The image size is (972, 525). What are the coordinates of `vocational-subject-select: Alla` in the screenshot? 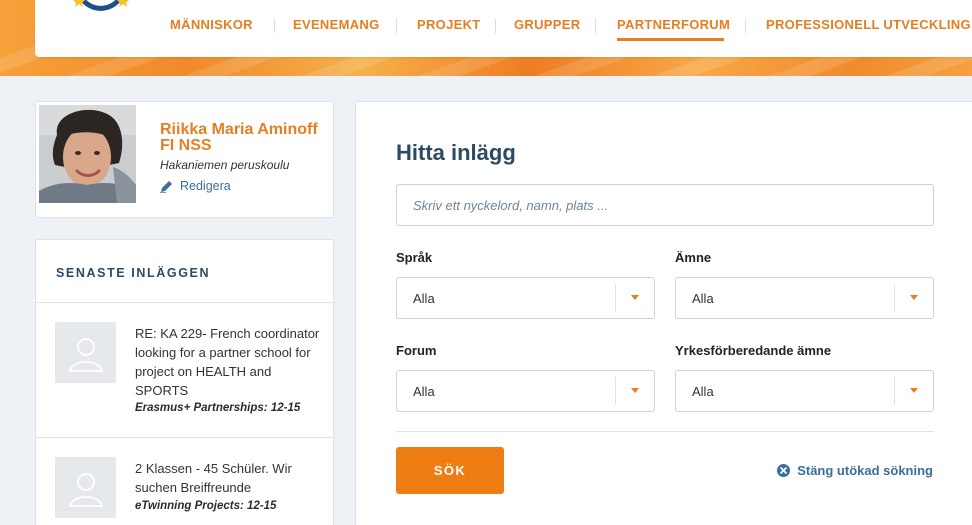 It's located at (804, 391).